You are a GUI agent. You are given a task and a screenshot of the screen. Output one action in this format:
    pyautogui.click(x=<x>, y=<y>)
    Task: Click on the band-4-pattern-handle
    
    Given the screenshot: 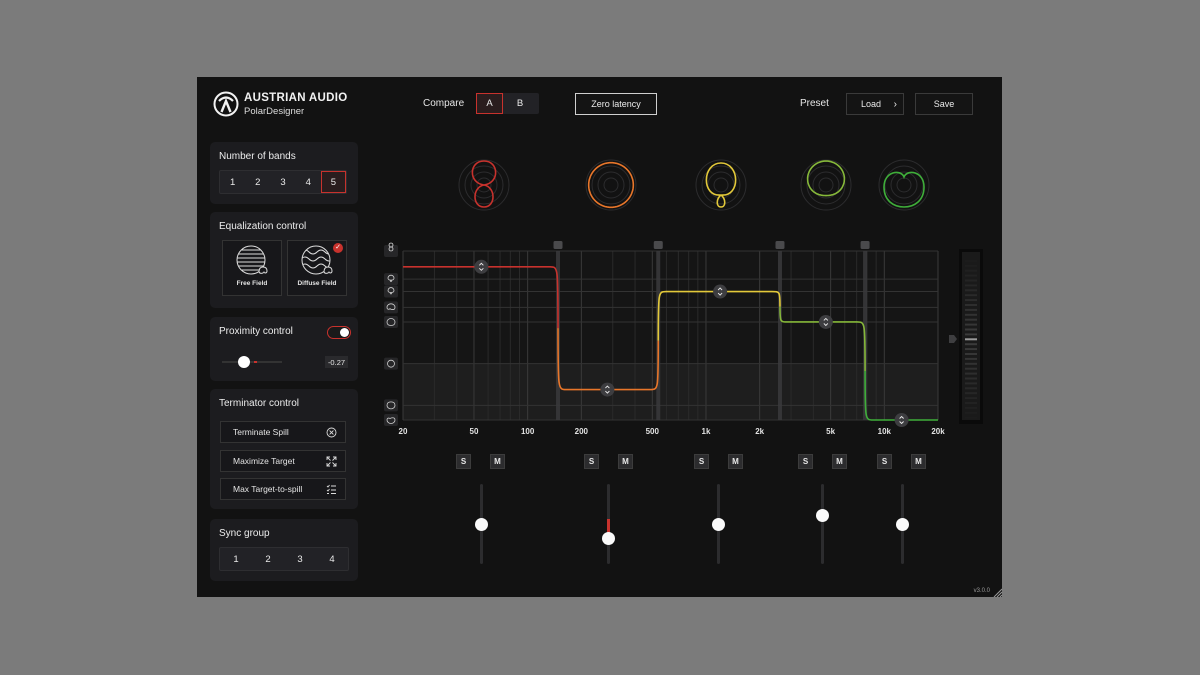 What is the action you would take?
    pyautogui.click(x=825, y=321)
    